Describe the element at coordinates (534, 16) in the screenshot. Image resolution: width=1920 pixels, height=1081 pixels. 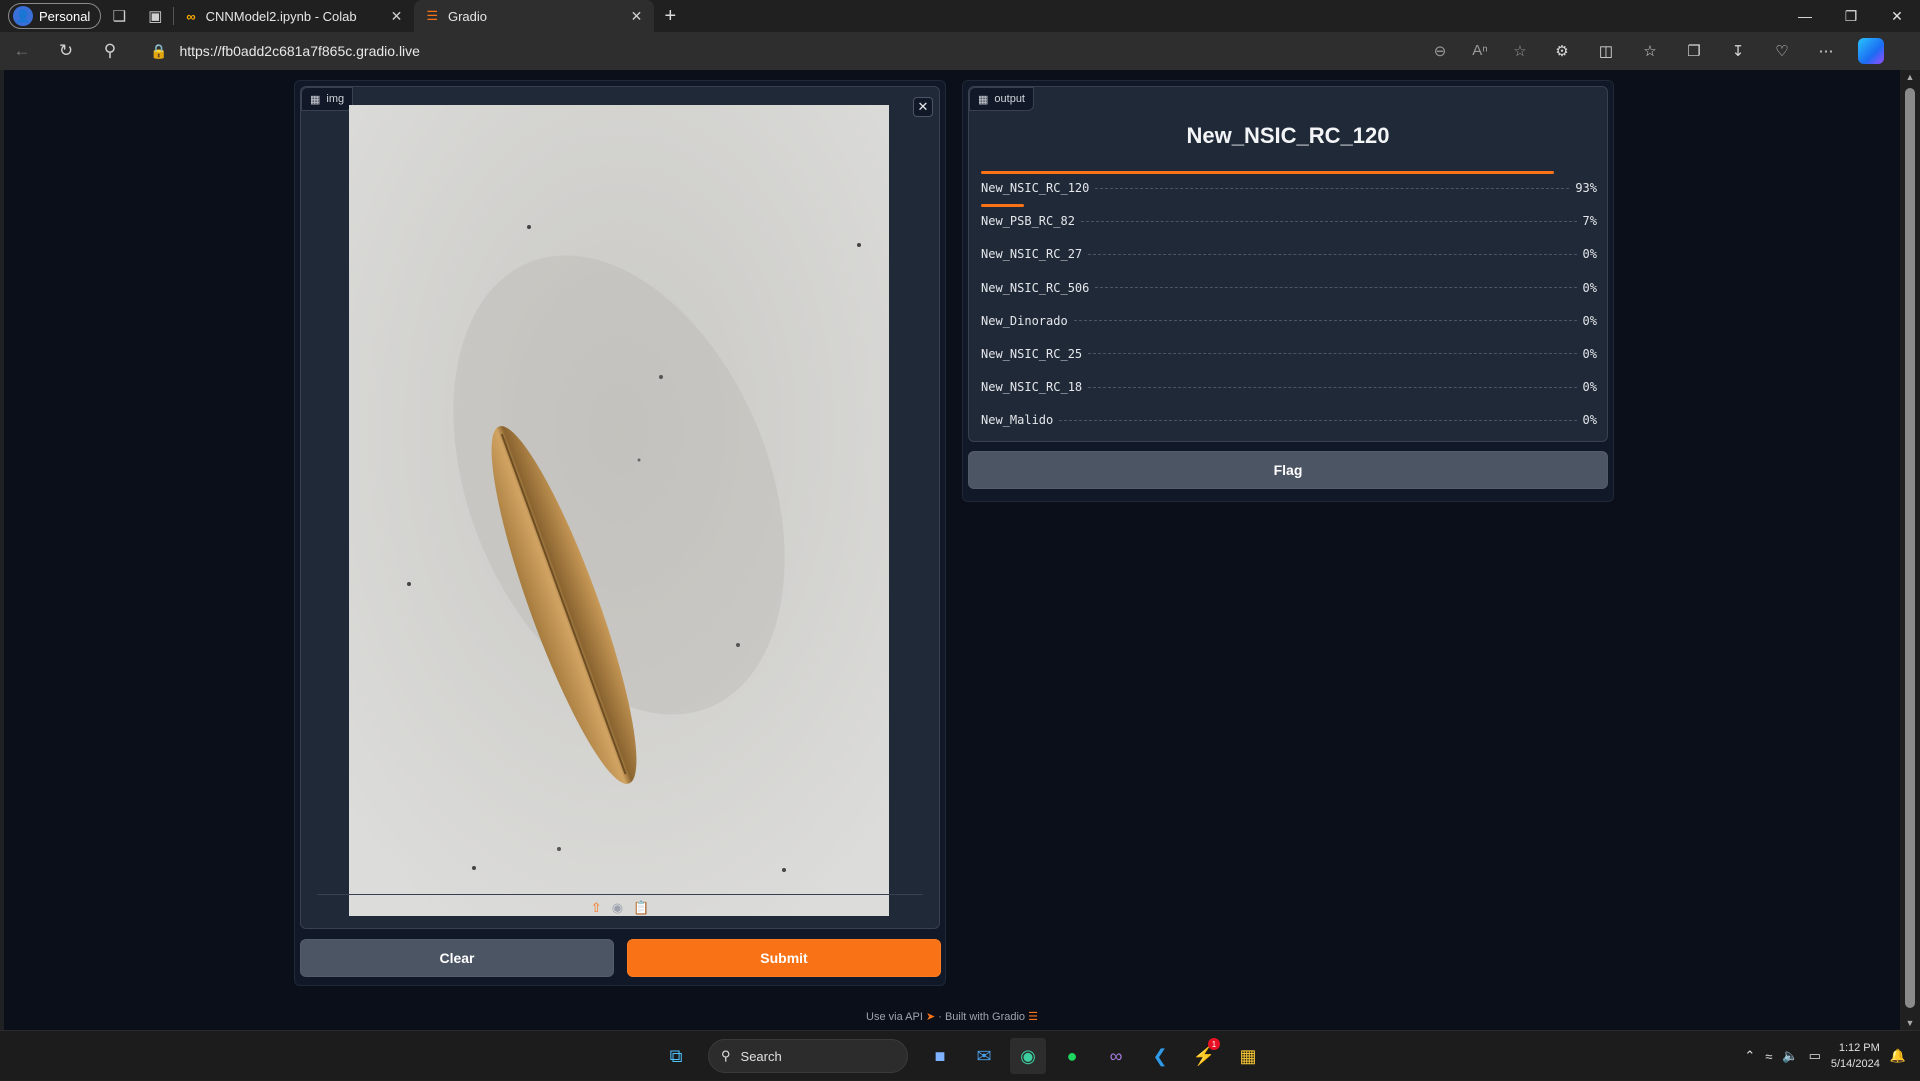
I see `tab-gradio: ☰ Gradio ✕` at that location.